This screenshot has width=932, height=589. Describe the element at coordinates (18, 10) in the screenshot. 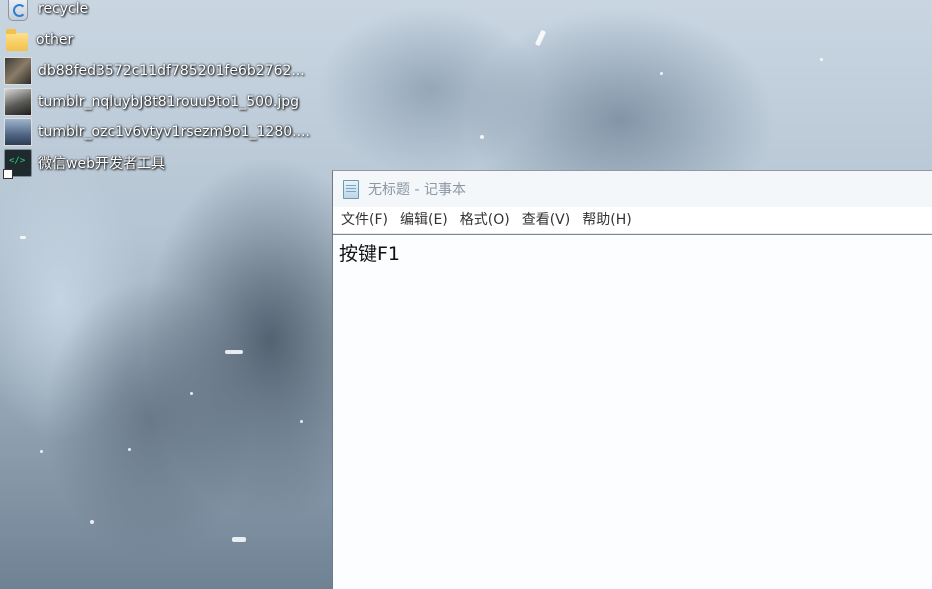

I see `recycle-bin-icon` at that location.